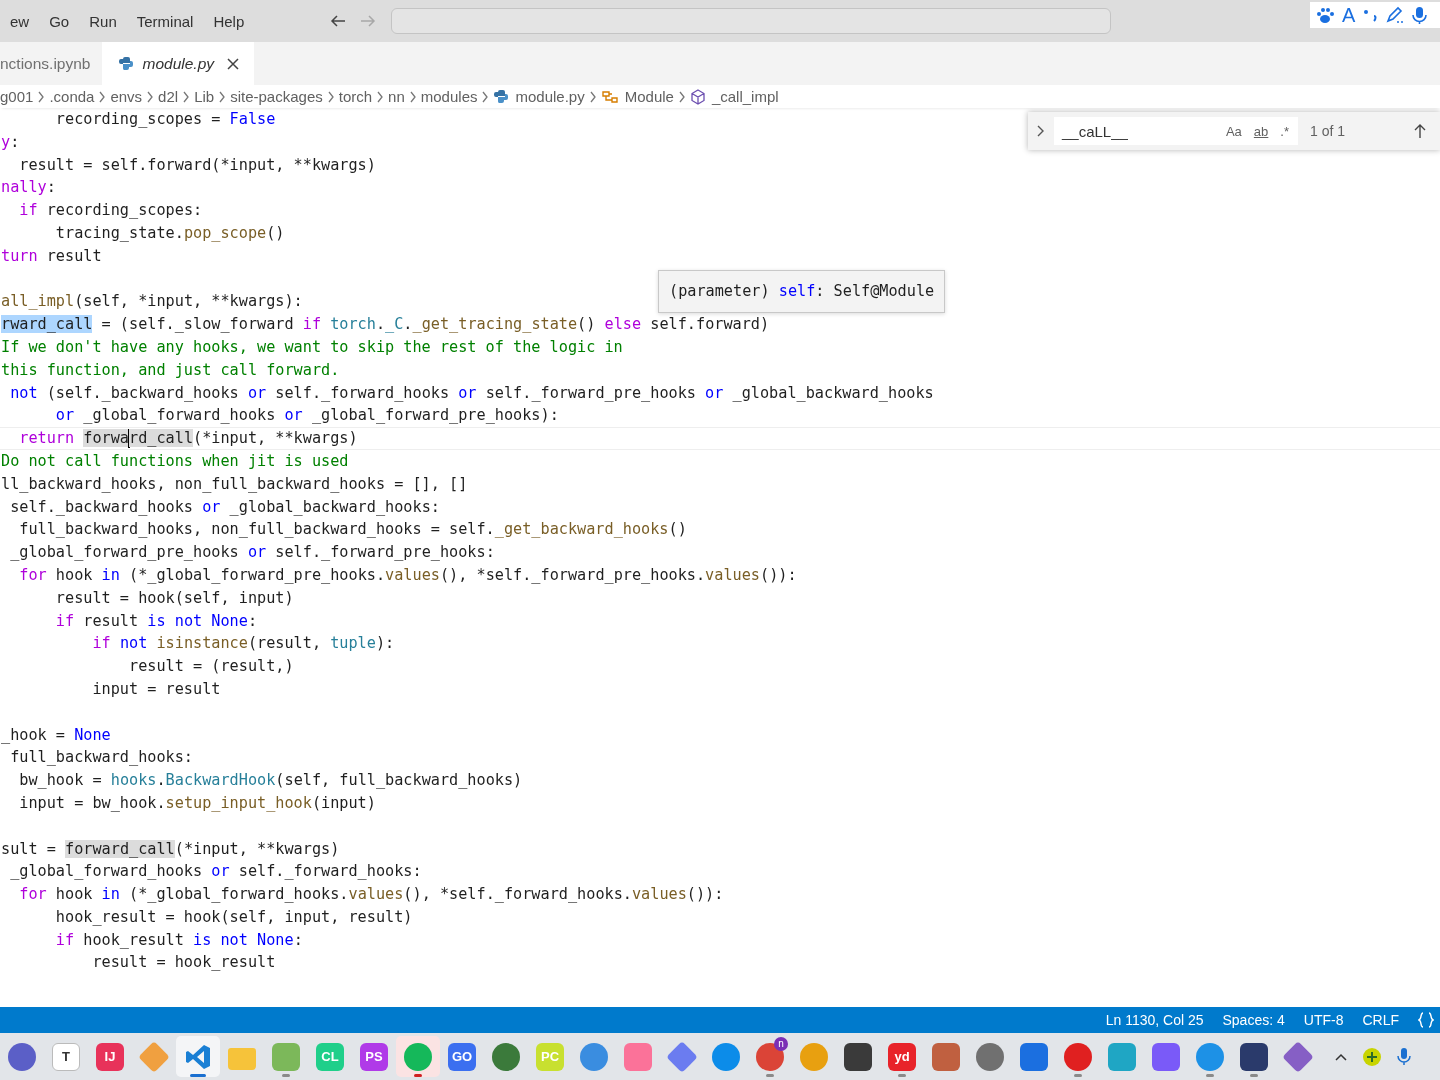 This screenshot has height=1080, width=1440. I want to click on taskbar-button, so click(198, 1056).